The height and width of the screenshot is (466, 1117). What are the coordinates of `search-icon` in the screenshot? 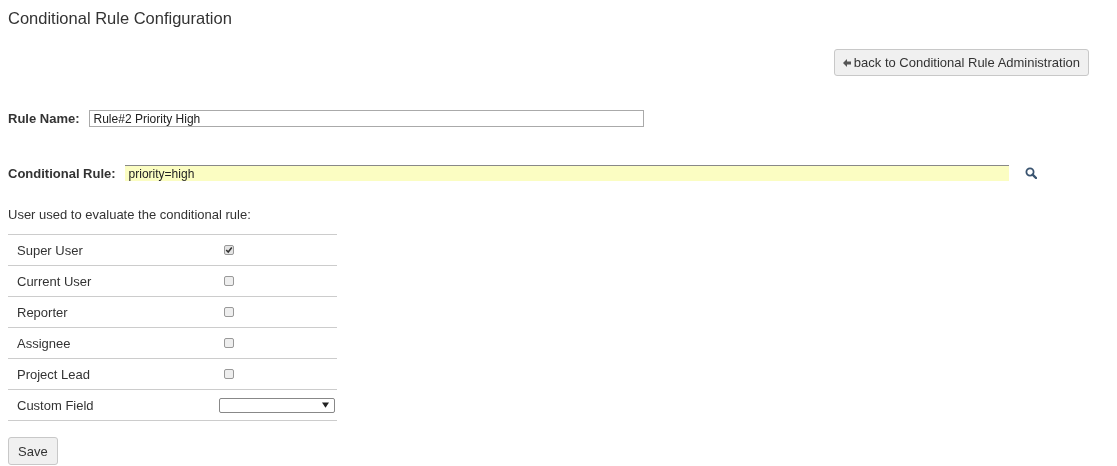 It's located at (1030, 173).